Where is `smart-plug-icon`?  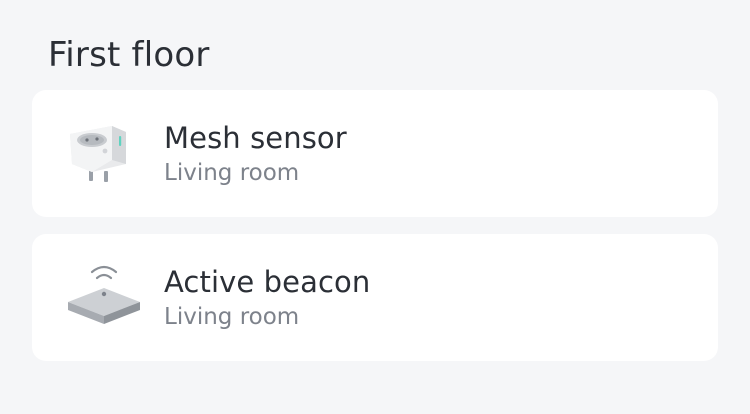
smart-plug-icon is located at coordinates (102, 154).